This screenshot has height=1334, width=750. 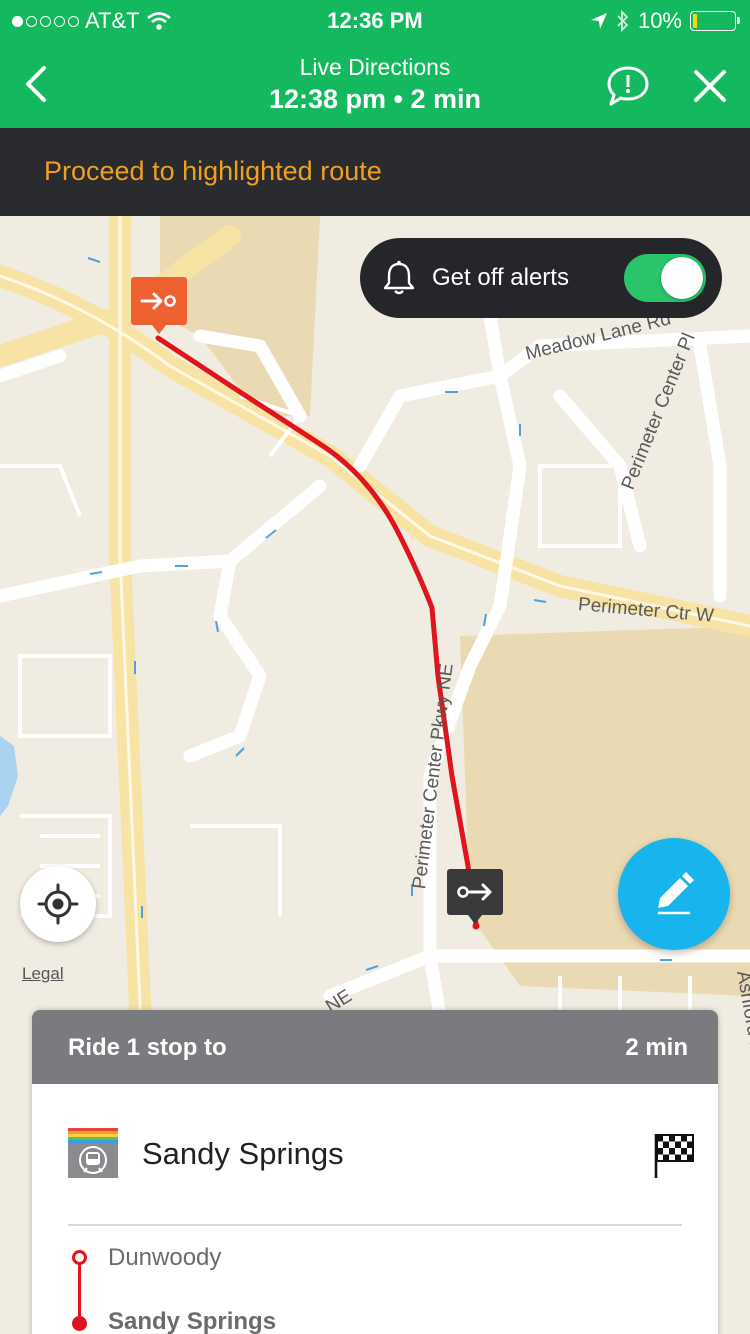 I want to click on instruction-text: Proceed to highlighted route, so click(x=213, y=171).